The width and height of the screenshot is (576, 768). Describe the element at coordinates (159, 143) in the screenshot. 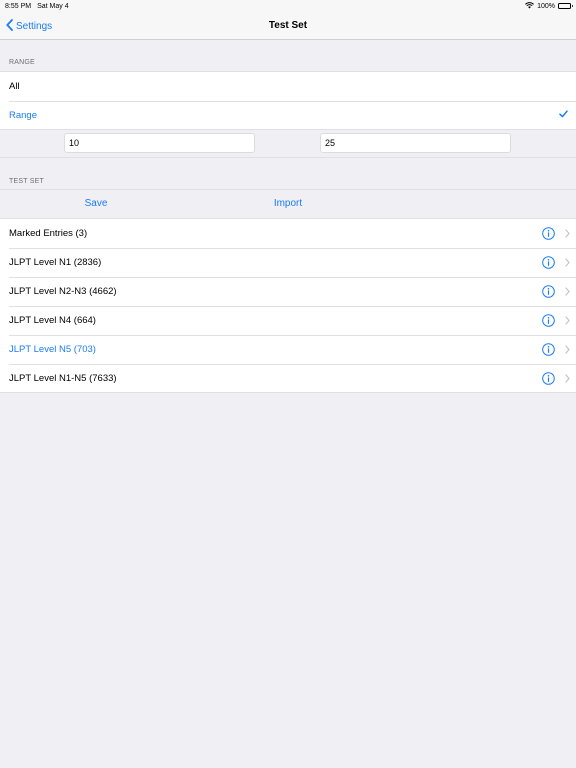

I see `range-from-field: 10` at that location.